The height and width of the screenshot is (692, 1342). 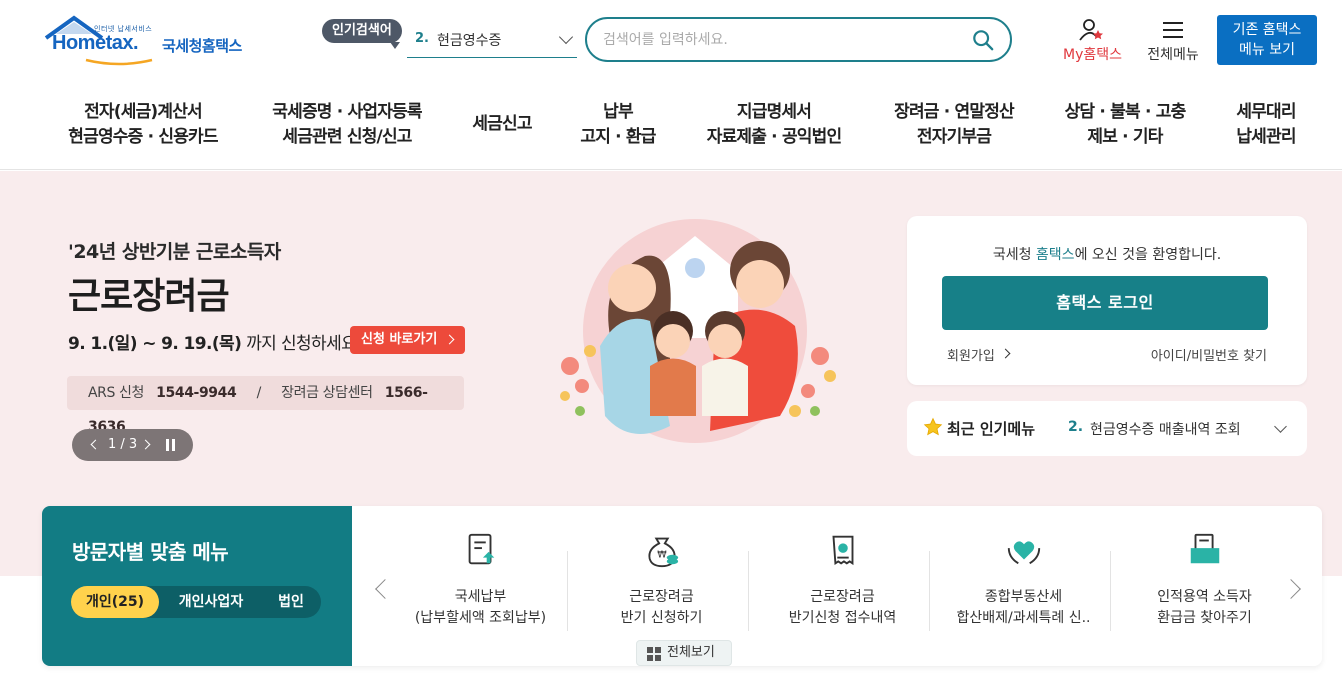 What do you see at coordinates (971, 354) in the screenshot?
I see `signup-link: 회원가입` at bounding box center [971, 354].